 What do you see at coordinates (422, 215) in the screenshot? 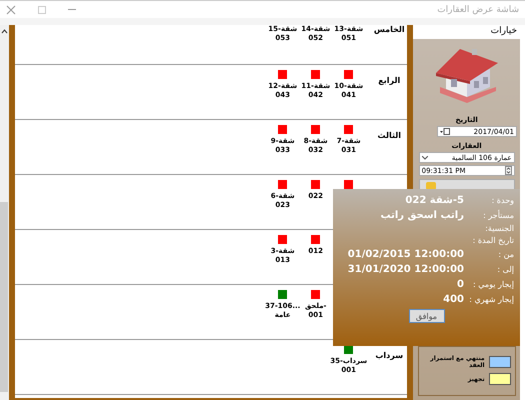
I see `info-value: راتب اسحق راتب` at bounding box center [422, 215].